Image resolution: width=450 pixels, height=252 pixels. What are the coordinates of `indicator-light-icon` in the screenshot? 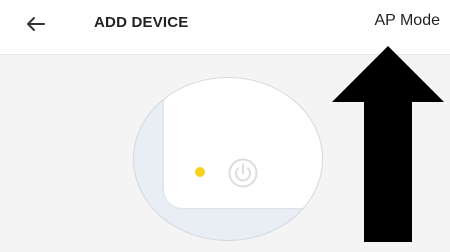 It's located at (200, 172).